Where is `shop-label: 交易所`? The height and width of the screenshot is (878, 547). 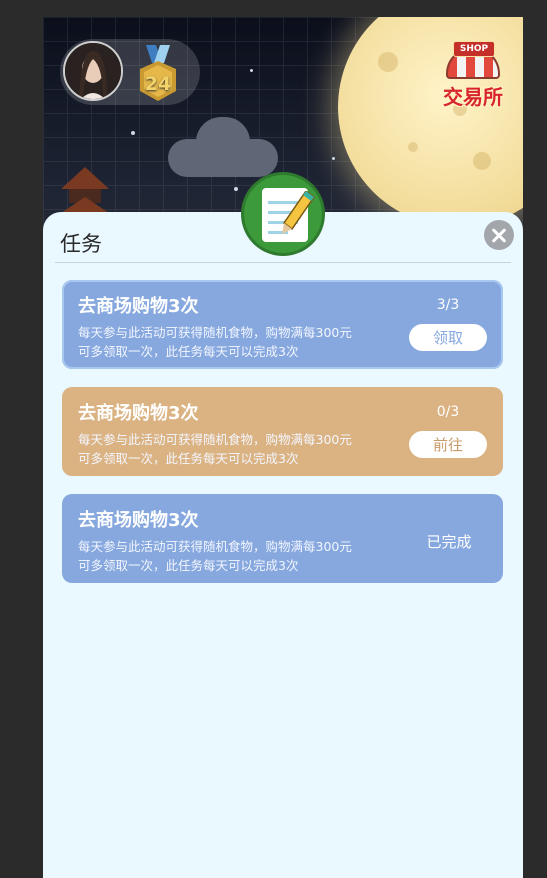
shop-label: 交易所 is located at coordinates (473, 97).